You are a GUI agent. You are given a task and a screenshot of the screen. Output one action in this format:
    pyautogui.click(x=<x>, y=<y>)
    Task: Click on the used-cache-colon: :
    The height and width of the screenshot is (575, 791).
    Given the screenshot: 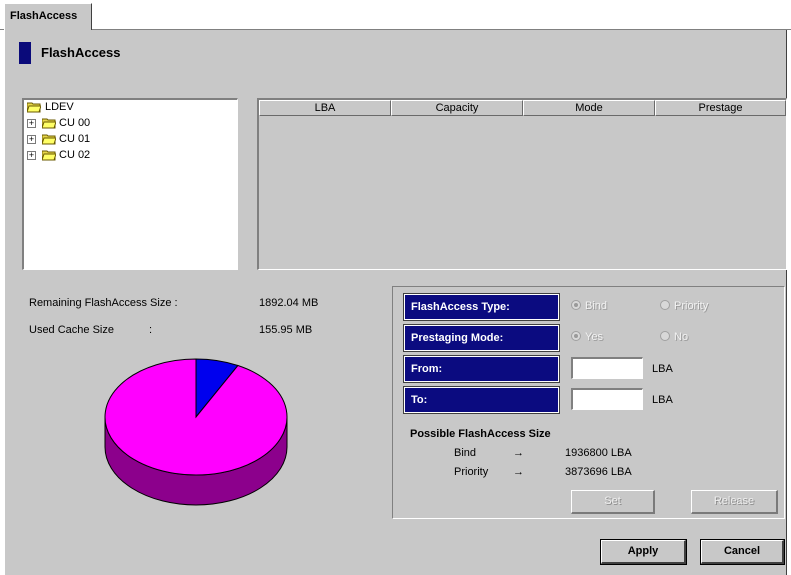 What is the action you would take?
    pyautogui.click(x=151, y=330)
    